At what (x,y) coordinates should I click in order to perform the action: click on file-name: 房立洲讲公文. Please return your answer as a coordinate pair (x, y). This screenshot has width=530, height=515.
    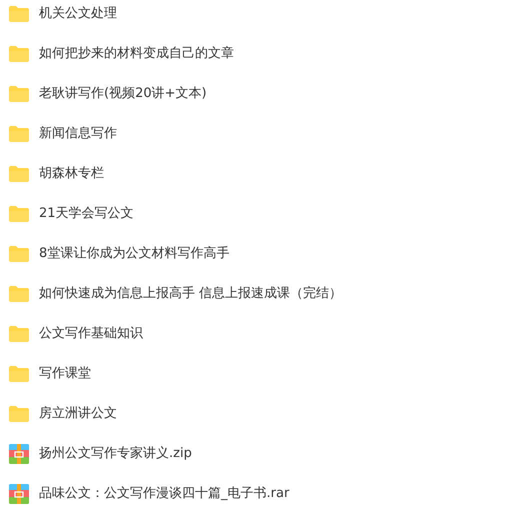
    Looking at the image, I should click on (78, 414).